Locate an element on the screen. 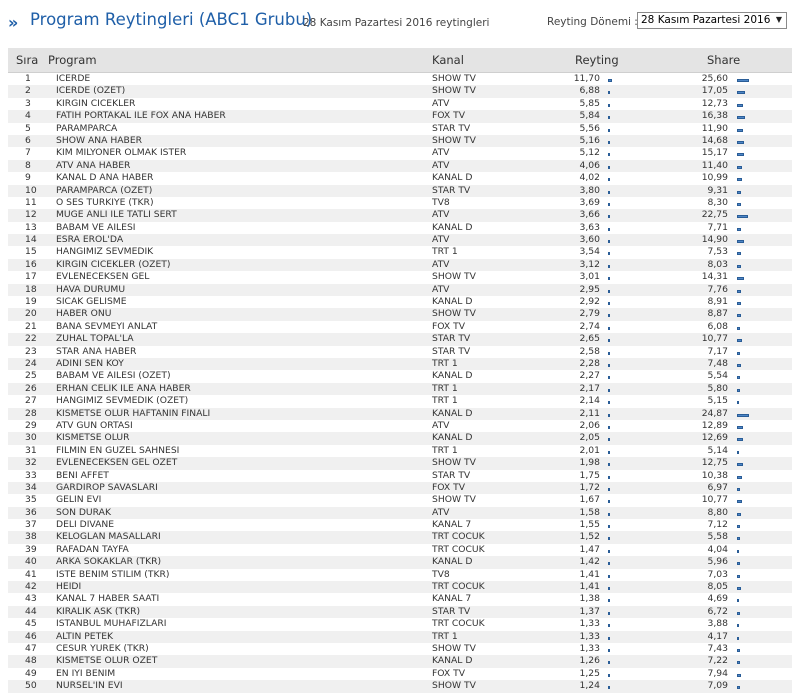 The width and height of the screenshot is (800, 695). table-row: 21 BANA SEVMEYI ANLAT FOX TV 2,74 6,08 is located at coordinates (400, 327).